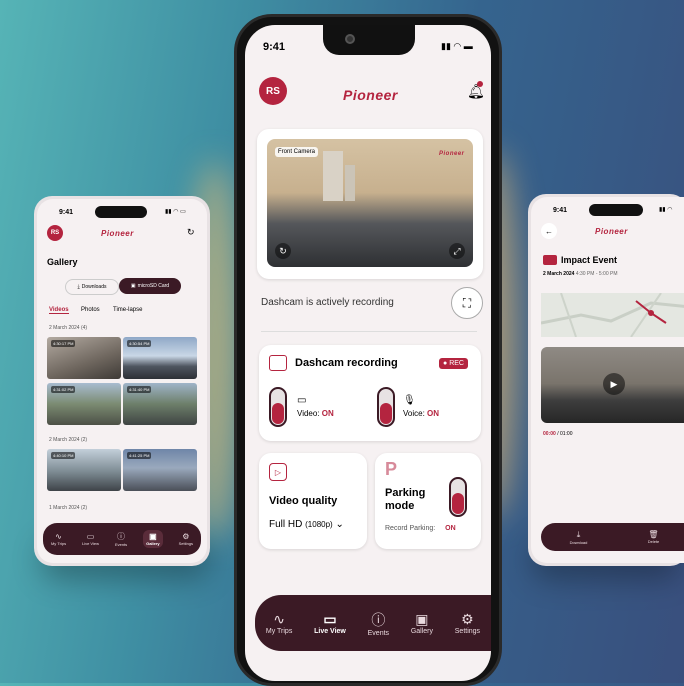  I want to click on notification-dot, so click(480, 84).